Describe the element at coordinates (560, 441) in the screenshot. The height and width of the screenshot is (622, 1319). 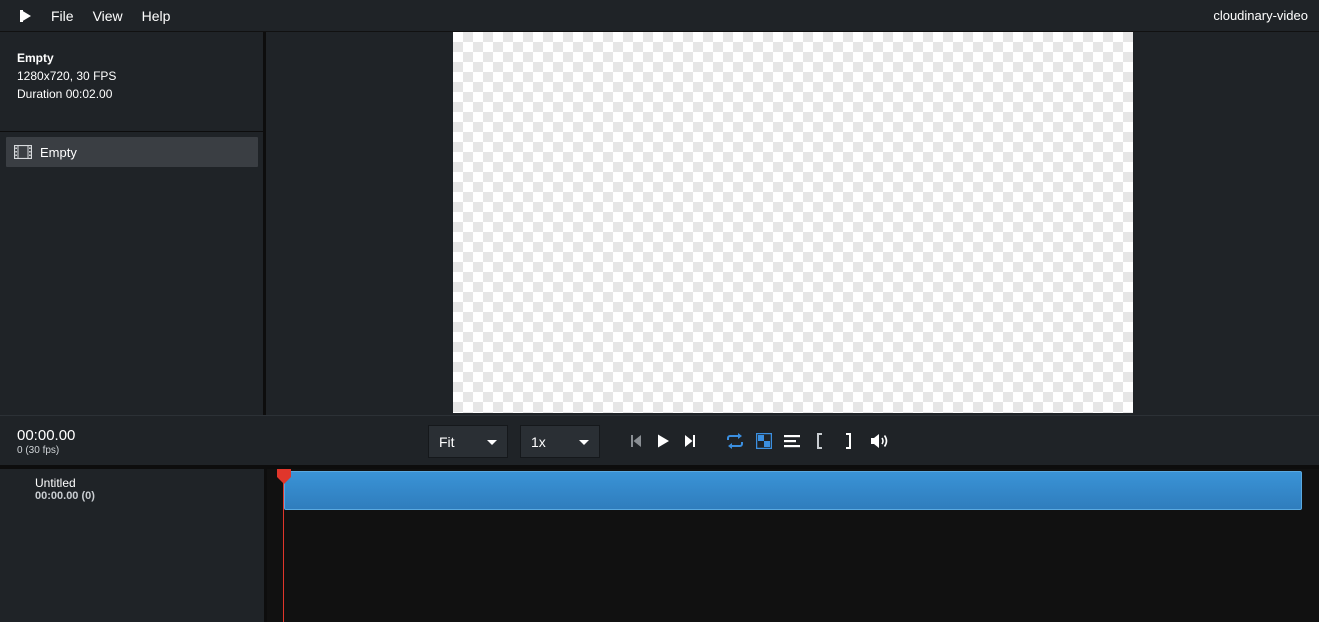
I see `speed-select: 1x` at that location.